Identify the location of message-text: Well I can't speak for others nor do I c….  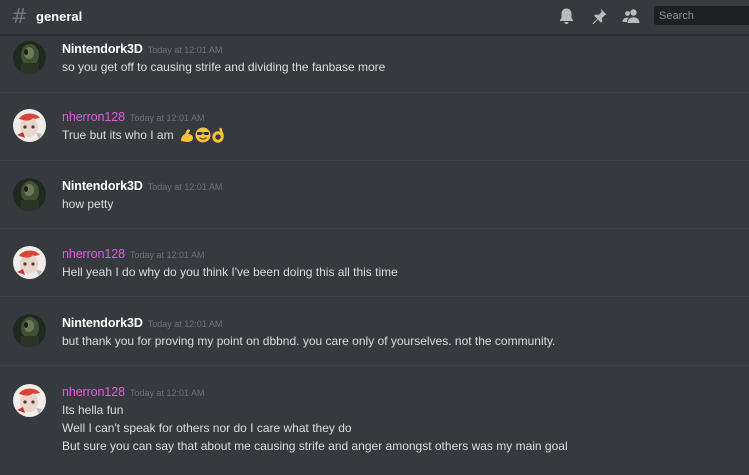
(207, 428).